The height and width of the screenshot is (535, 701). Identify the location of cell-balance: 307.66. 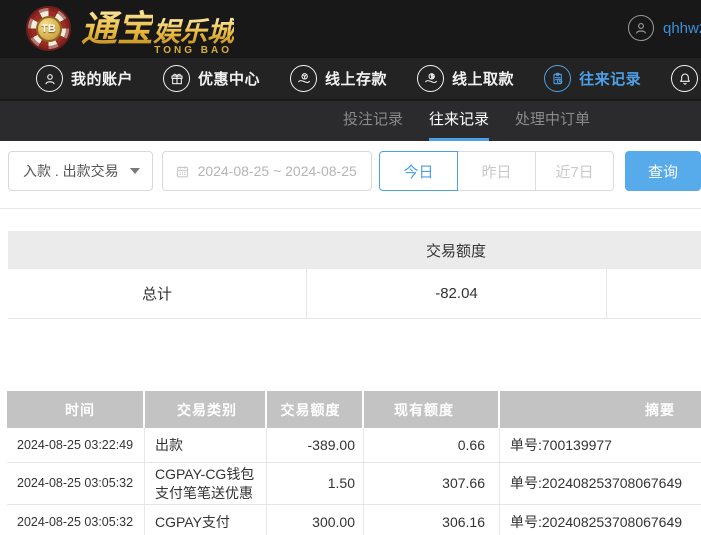
(432, 483).